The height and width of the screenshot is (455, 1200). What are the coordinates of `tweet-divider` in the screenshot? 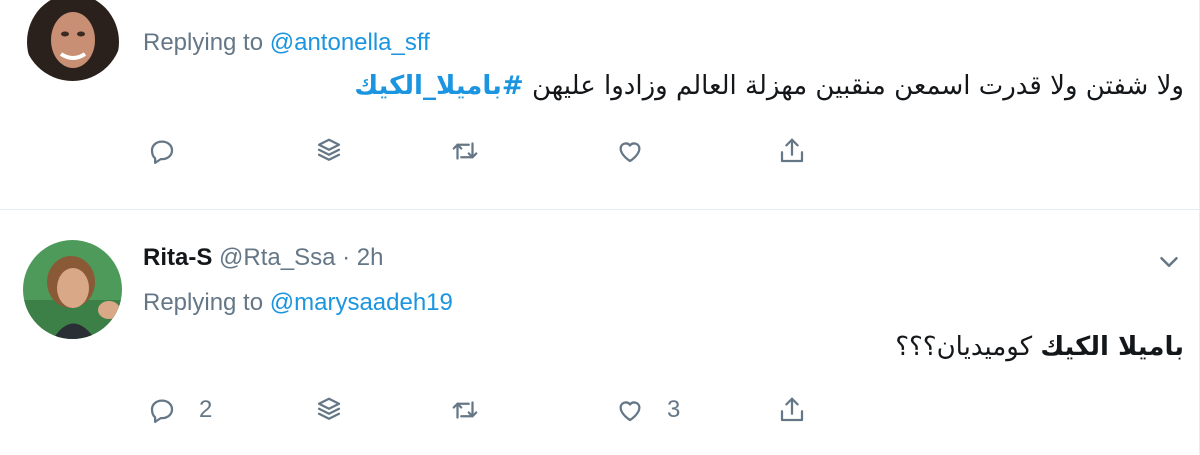 It's located at (600, 209).